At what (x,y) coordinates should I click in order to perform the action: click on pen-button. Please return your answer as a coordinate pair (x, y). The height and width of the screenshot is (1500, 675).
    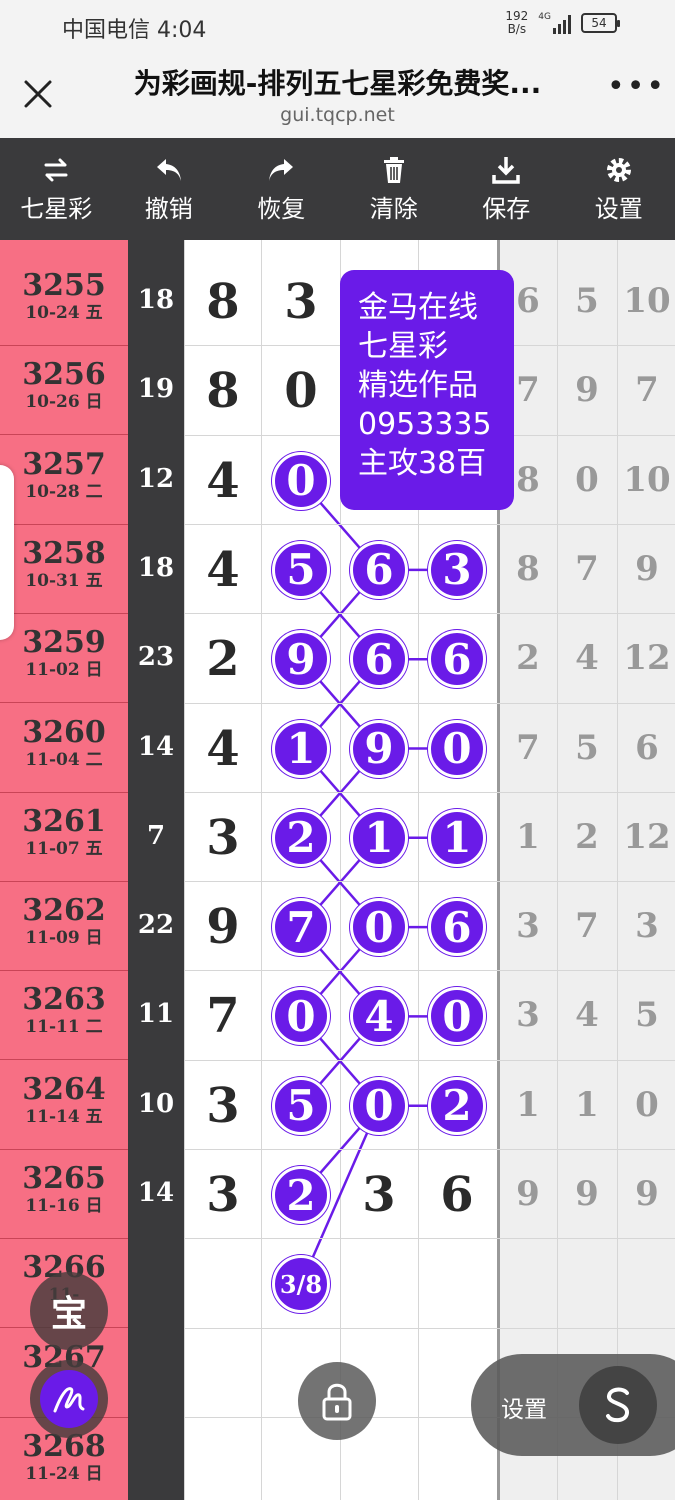
    Looking at the image, I should click on (69, 1399).